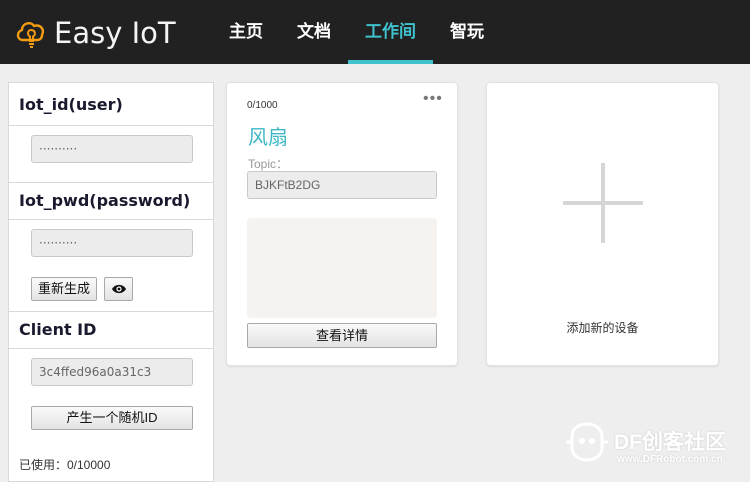  I want to click on watermark-url: www.DFRobot.com.cn, so click(670, 459).